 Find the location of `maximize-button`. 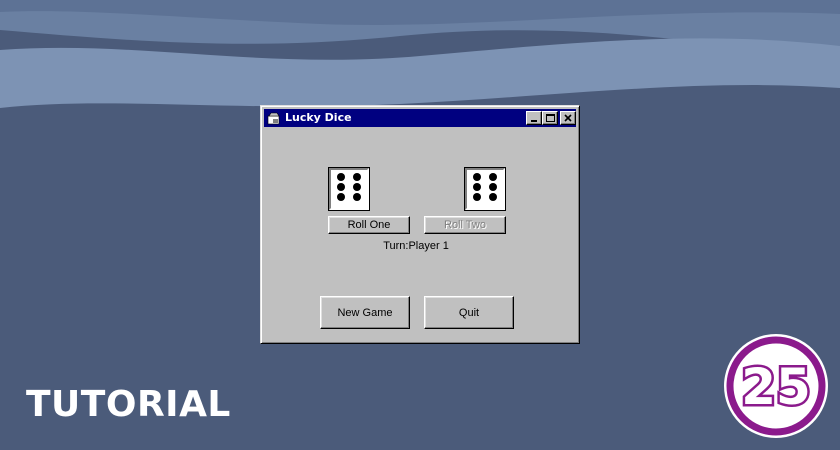

maximize-button is located at coordinates (550, 118).